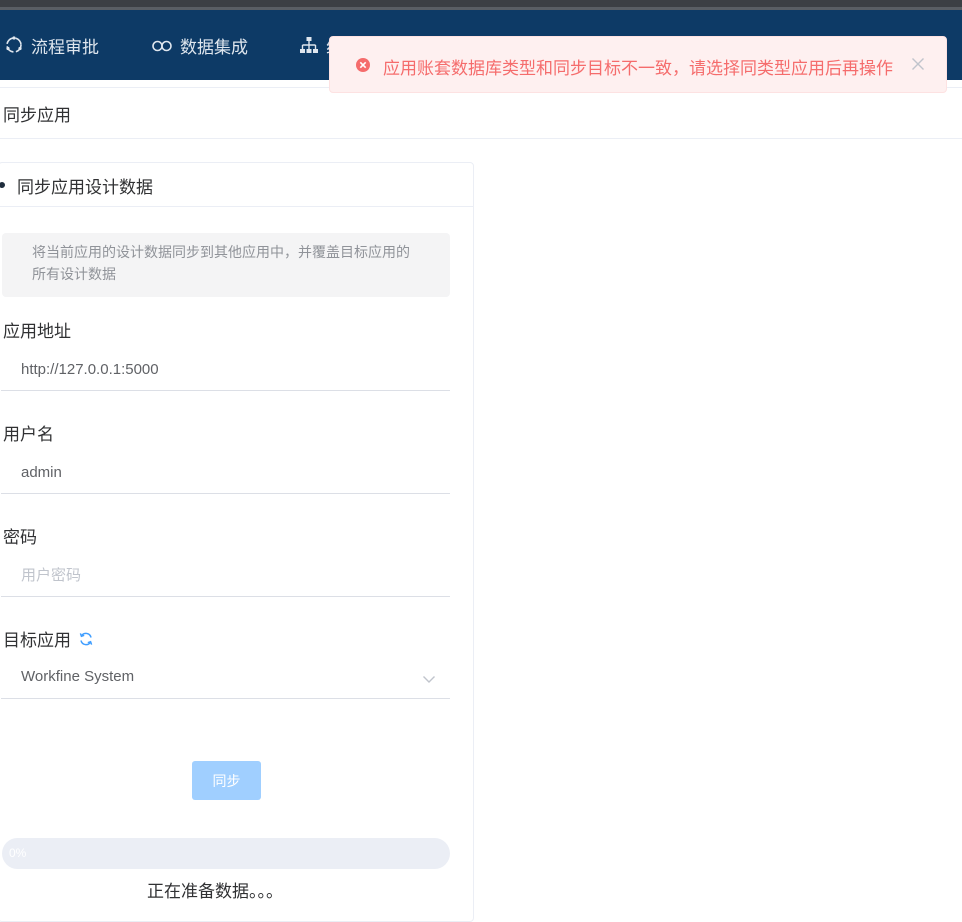  I want to click on progress-bar: 0%, so click(226, 853).